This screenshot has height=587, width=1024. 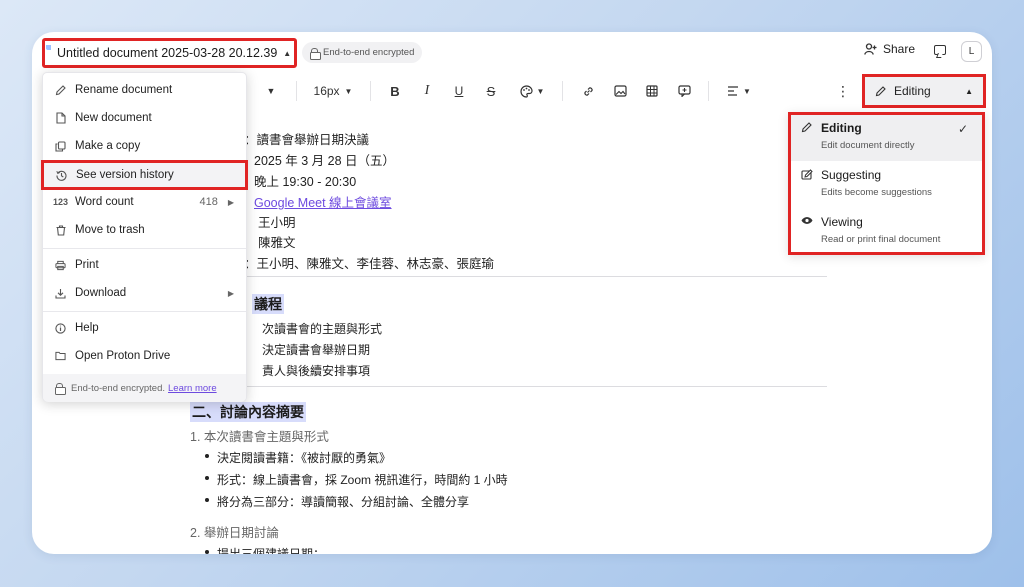 I want to click on menu-footer-text: End-to-end encrypted., so click(x=118, y=388).